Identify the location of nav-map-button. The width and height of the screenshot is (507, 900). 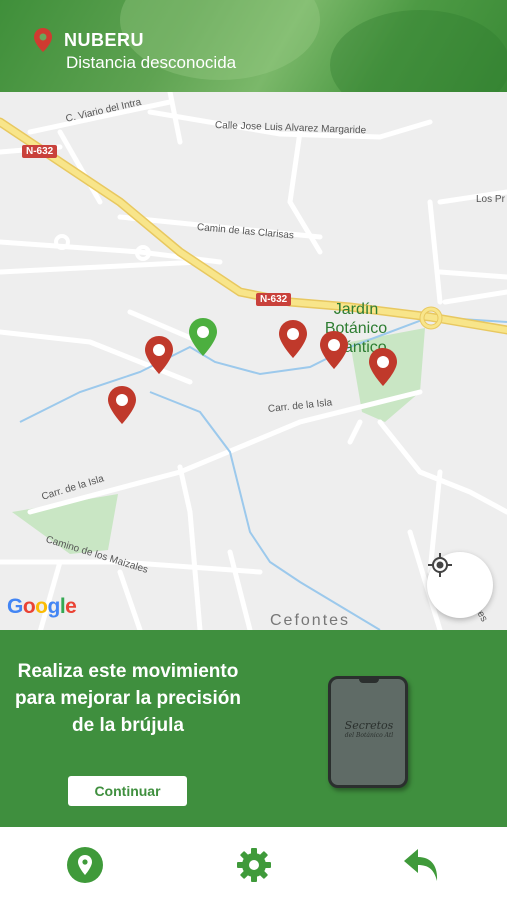
(85, 865).